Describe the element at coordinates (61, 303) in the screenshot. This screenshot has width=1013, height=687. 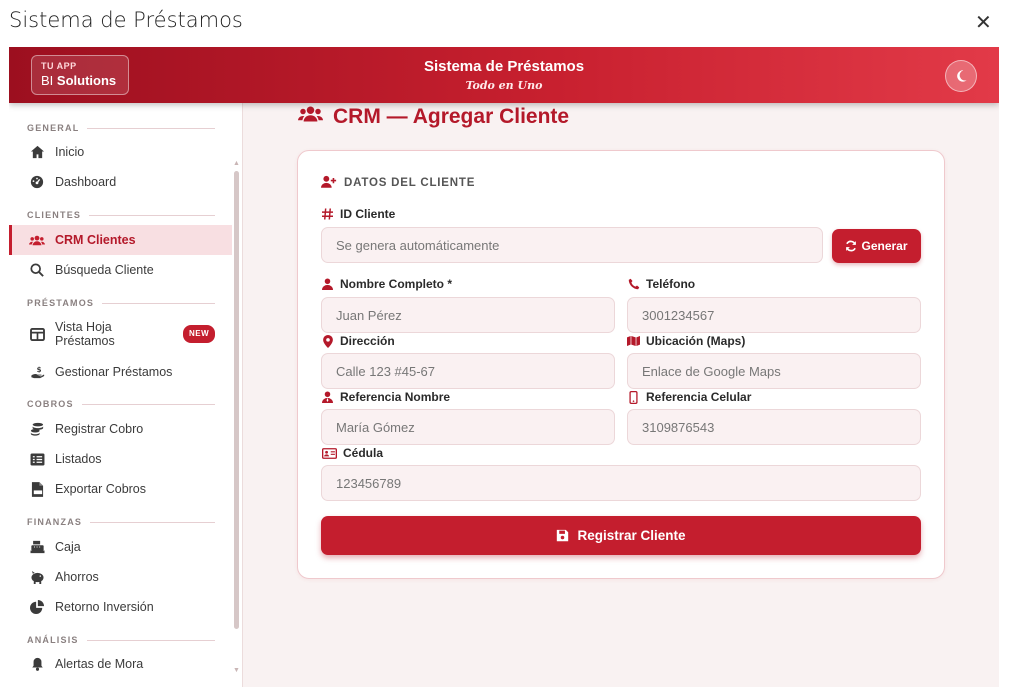
I see `section-label: PRÉSTAMOS` at that location.